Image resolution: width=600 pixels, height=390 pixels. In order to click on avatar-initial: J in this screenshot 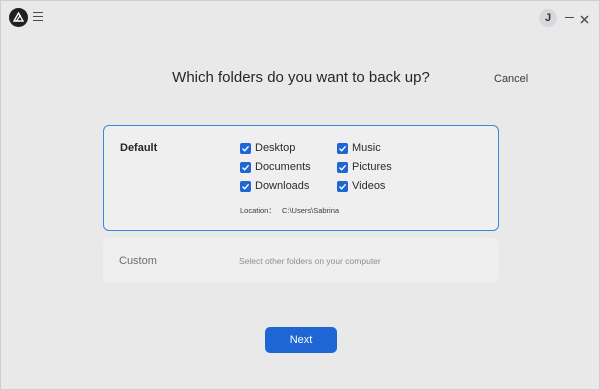, I will do `click(548, 18)`.